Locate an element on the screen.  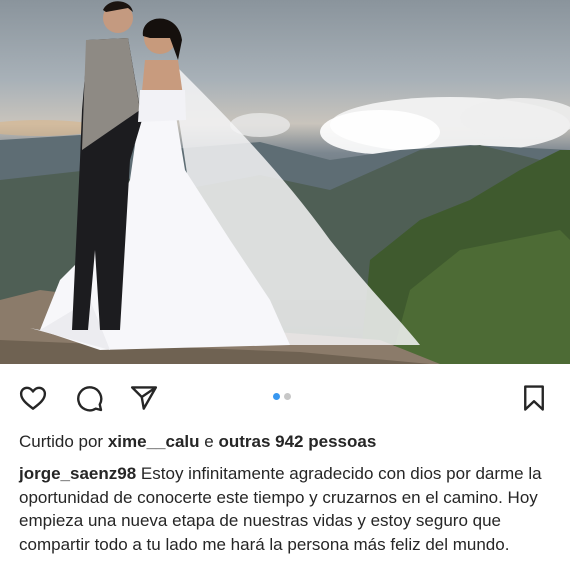
caption-username: jorge_saenz98 is located at coordinates (77, 473).